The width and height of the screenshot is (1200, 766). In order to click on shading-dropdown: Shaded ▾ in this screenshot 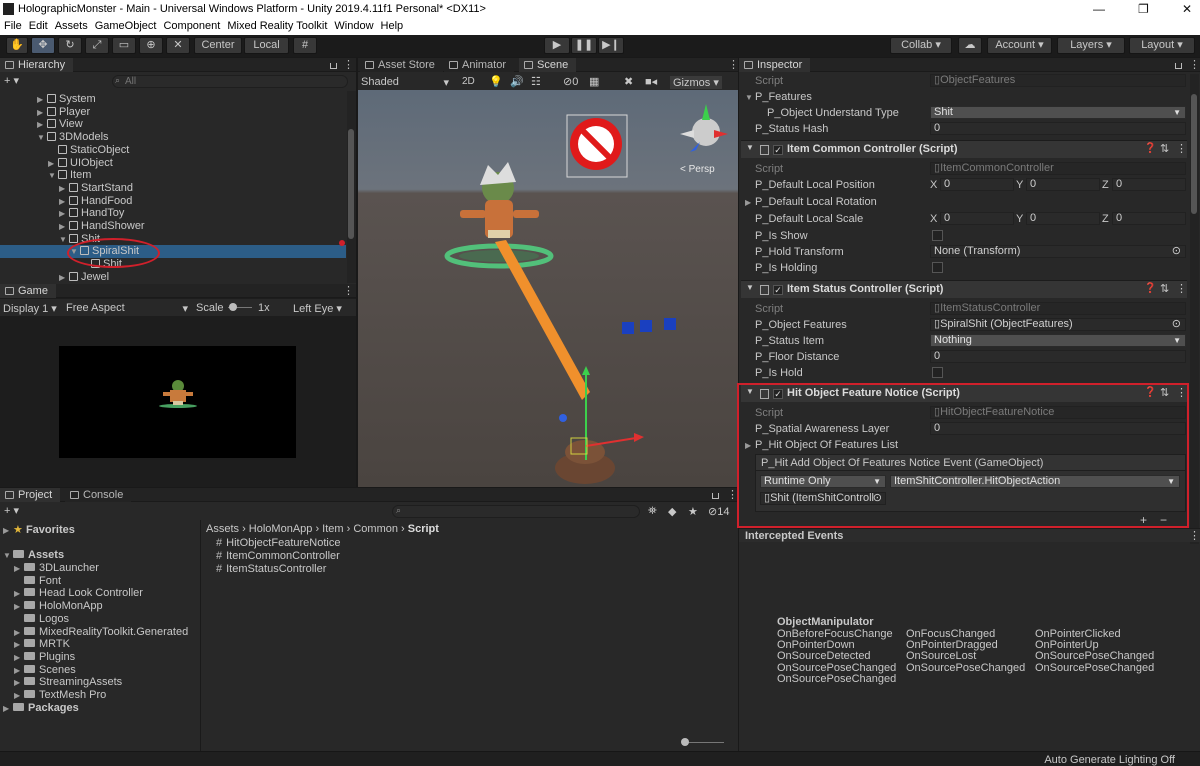, I will do `click(405, 82)`.